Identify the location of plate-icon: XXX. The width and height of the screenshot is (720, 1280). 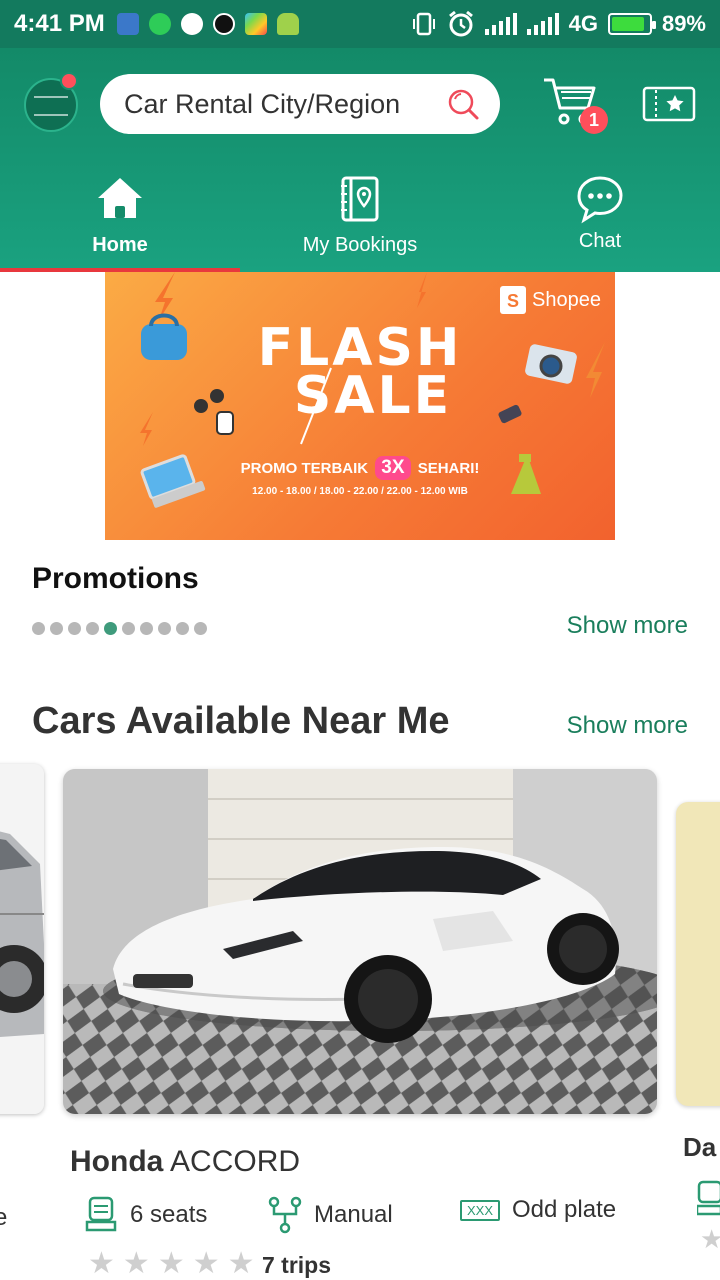
(480, 1210).